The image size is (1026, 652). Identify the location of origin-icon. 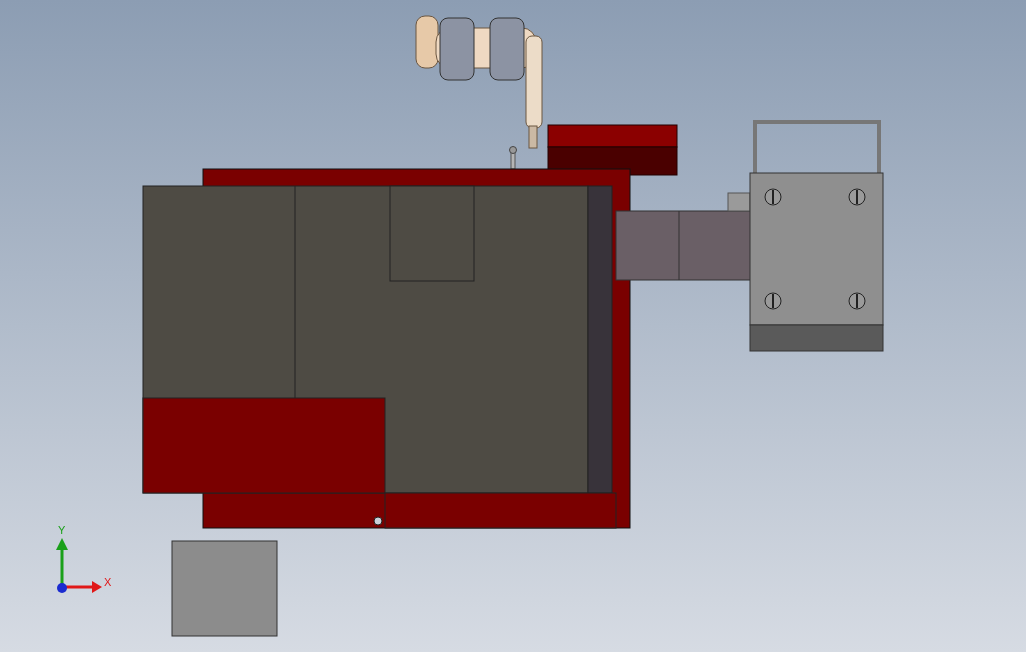
(62, 588).